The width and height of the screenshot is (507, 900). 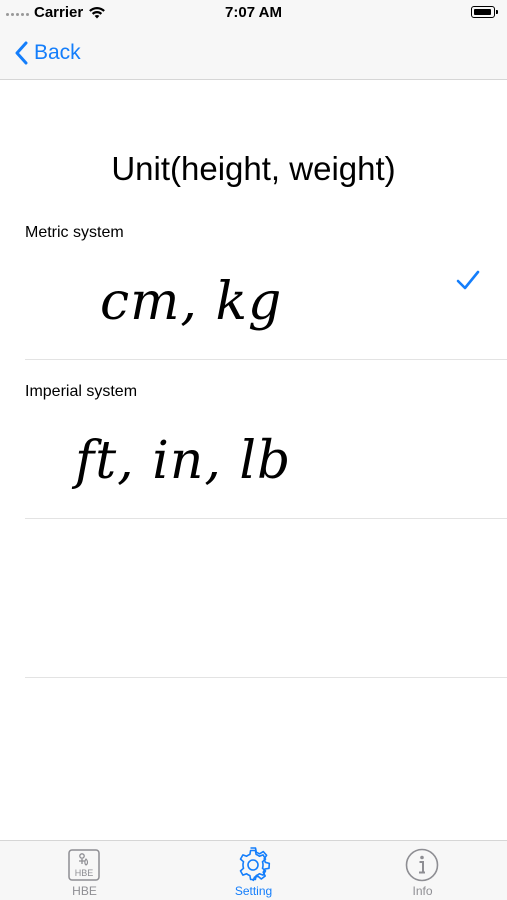 I want to click on back-button-label: Back, so click(x=57, y=52).